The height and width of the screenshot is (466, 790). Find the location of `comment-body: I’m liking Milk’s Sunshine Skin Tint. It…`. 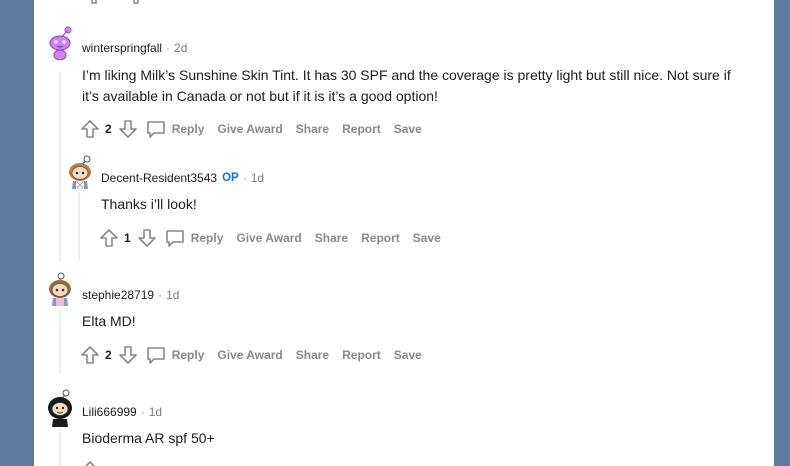

comment-body: I’m liking Milk’s Sunshine Skin Tint. It… is located at coordinates (406, 85).